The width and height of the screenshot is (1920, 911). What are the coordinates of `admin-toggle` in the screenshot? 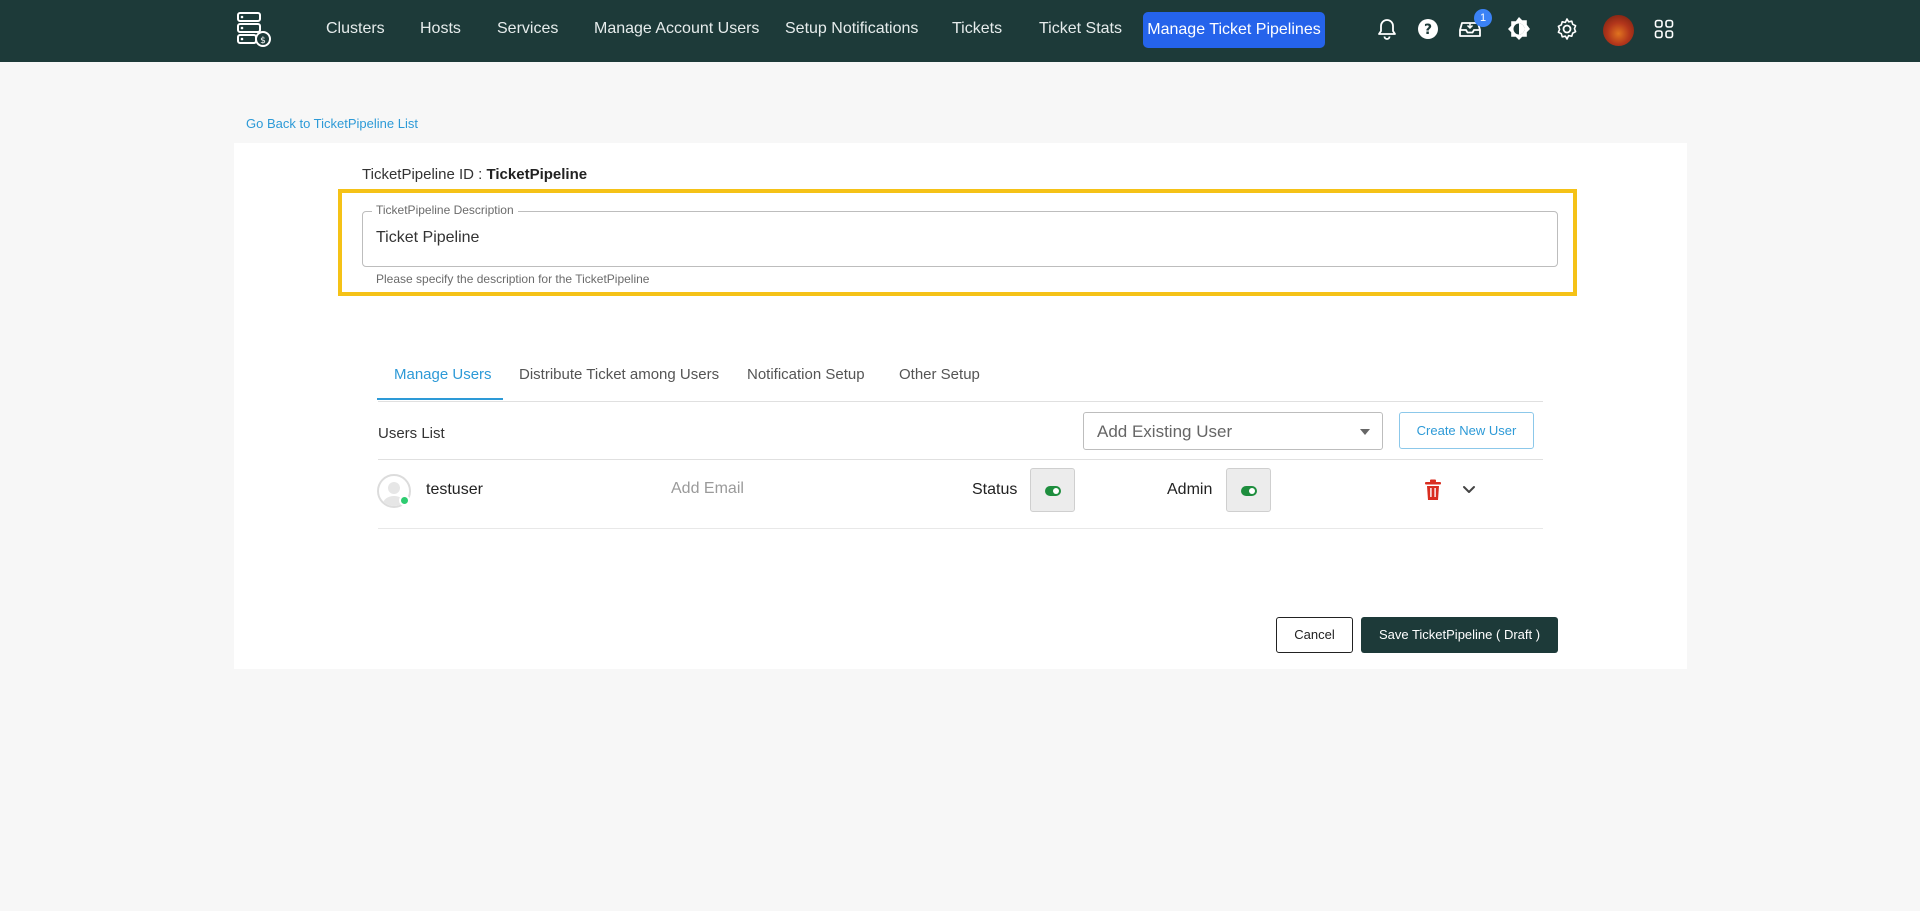 It's located at (1248, 490).